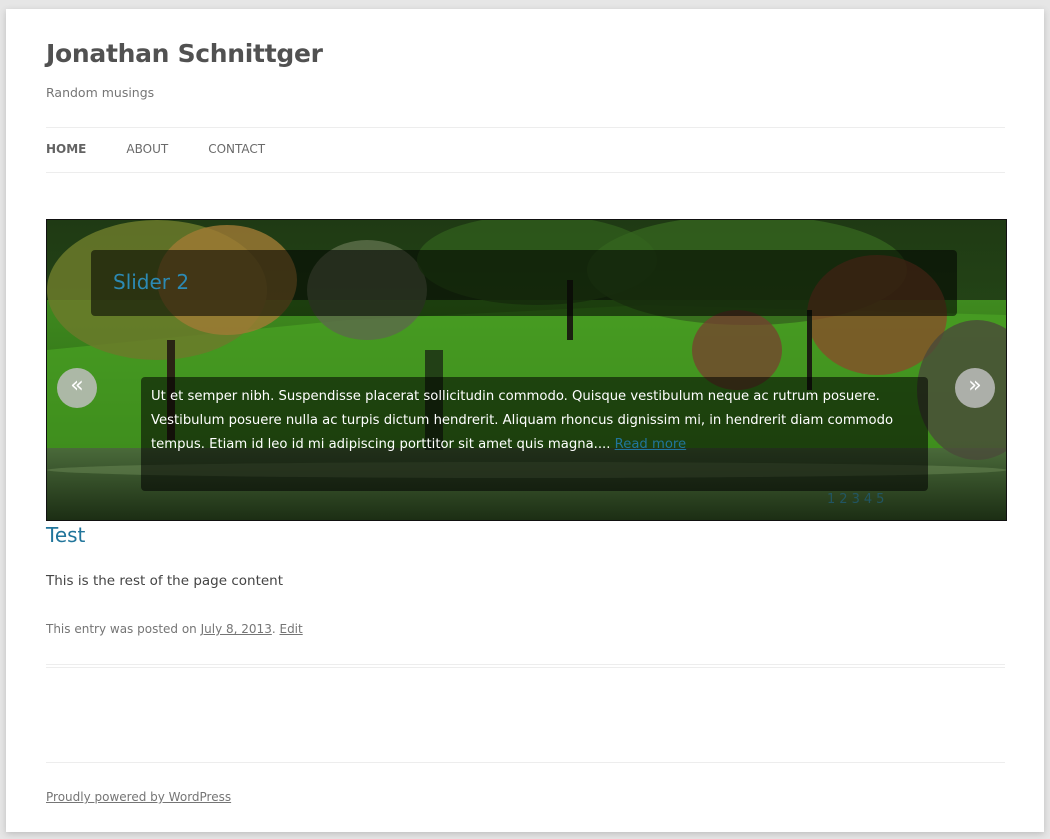 This screenshot has height=839, width=1050. Describe the element at coordinates (524, 283) in the screenshot. I see `slide-title-overlay: Slider 2` at that location.